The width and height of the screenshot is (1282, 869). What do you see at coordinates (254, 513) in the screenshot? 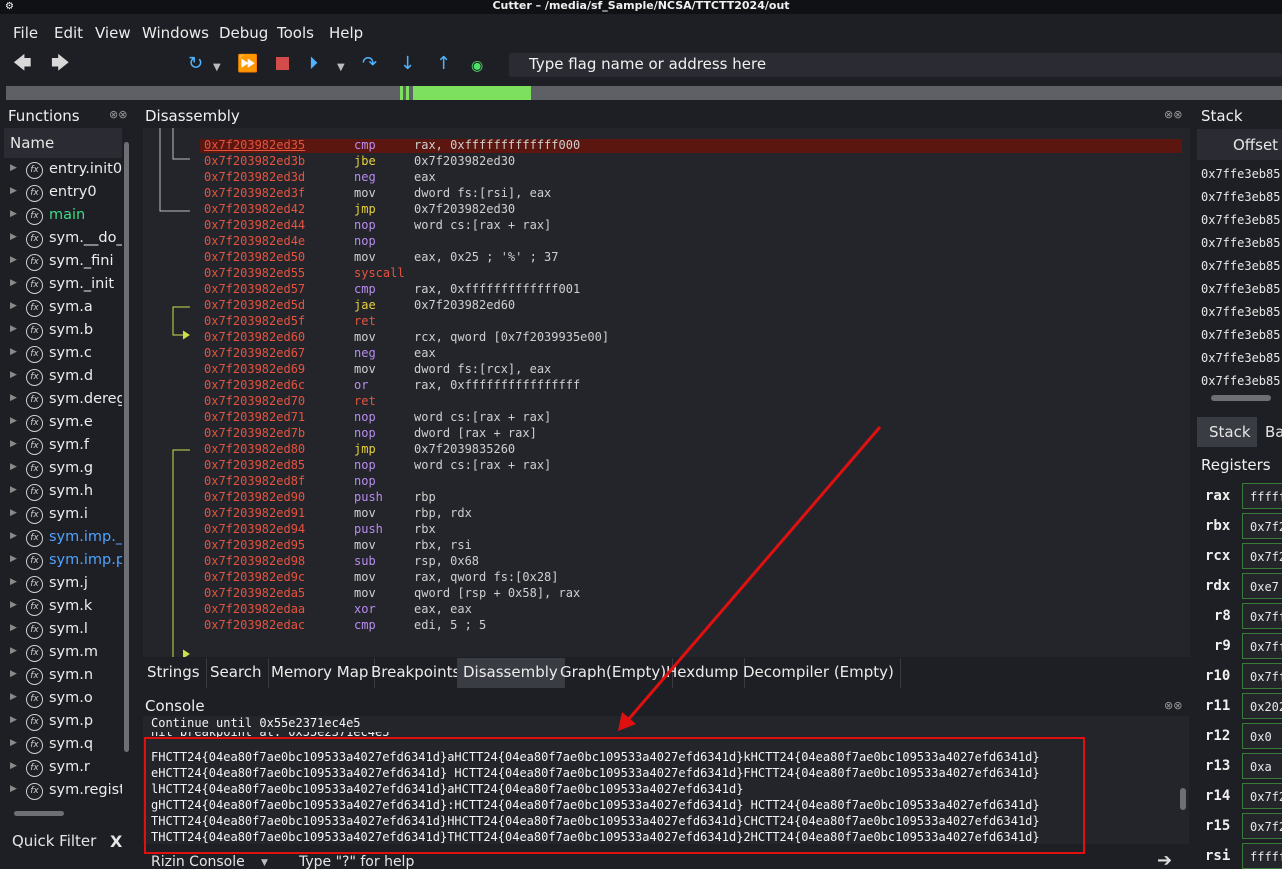
I see `instruction-address: 0x7f203982ed91` at bounding box center [254, 513].